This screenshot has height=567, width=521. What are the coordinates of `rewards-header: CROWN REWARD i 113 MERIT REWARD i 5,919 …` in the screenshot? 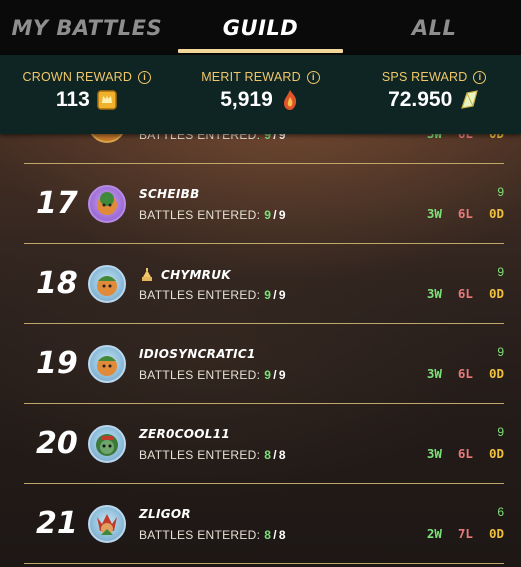 It's located at (260, 94).